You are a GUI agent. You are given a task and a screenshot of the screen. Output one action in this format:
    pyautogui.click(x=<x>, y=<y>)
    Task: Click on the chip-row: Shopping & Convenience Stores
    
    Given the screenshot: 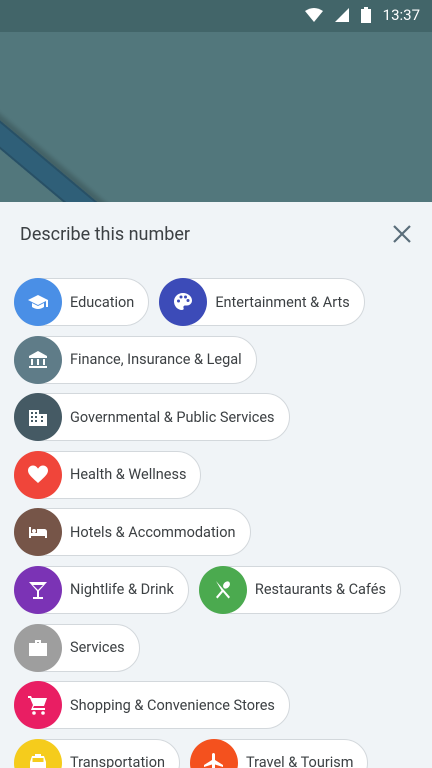 What is the action you would take?
    pyautogui.click(x=219, y=710)
    